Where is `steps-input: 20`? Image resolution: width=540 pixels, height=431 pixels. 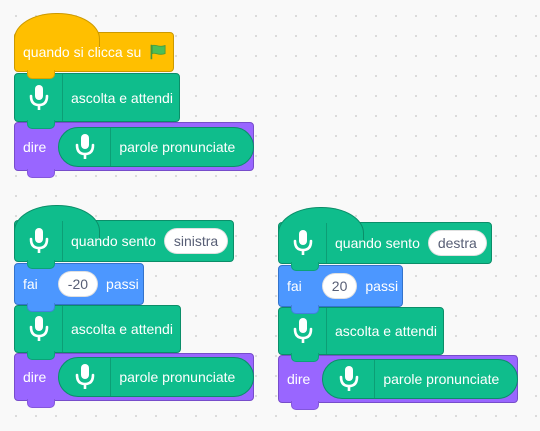
steps-input: 20 is located at coordinates (339, 286).